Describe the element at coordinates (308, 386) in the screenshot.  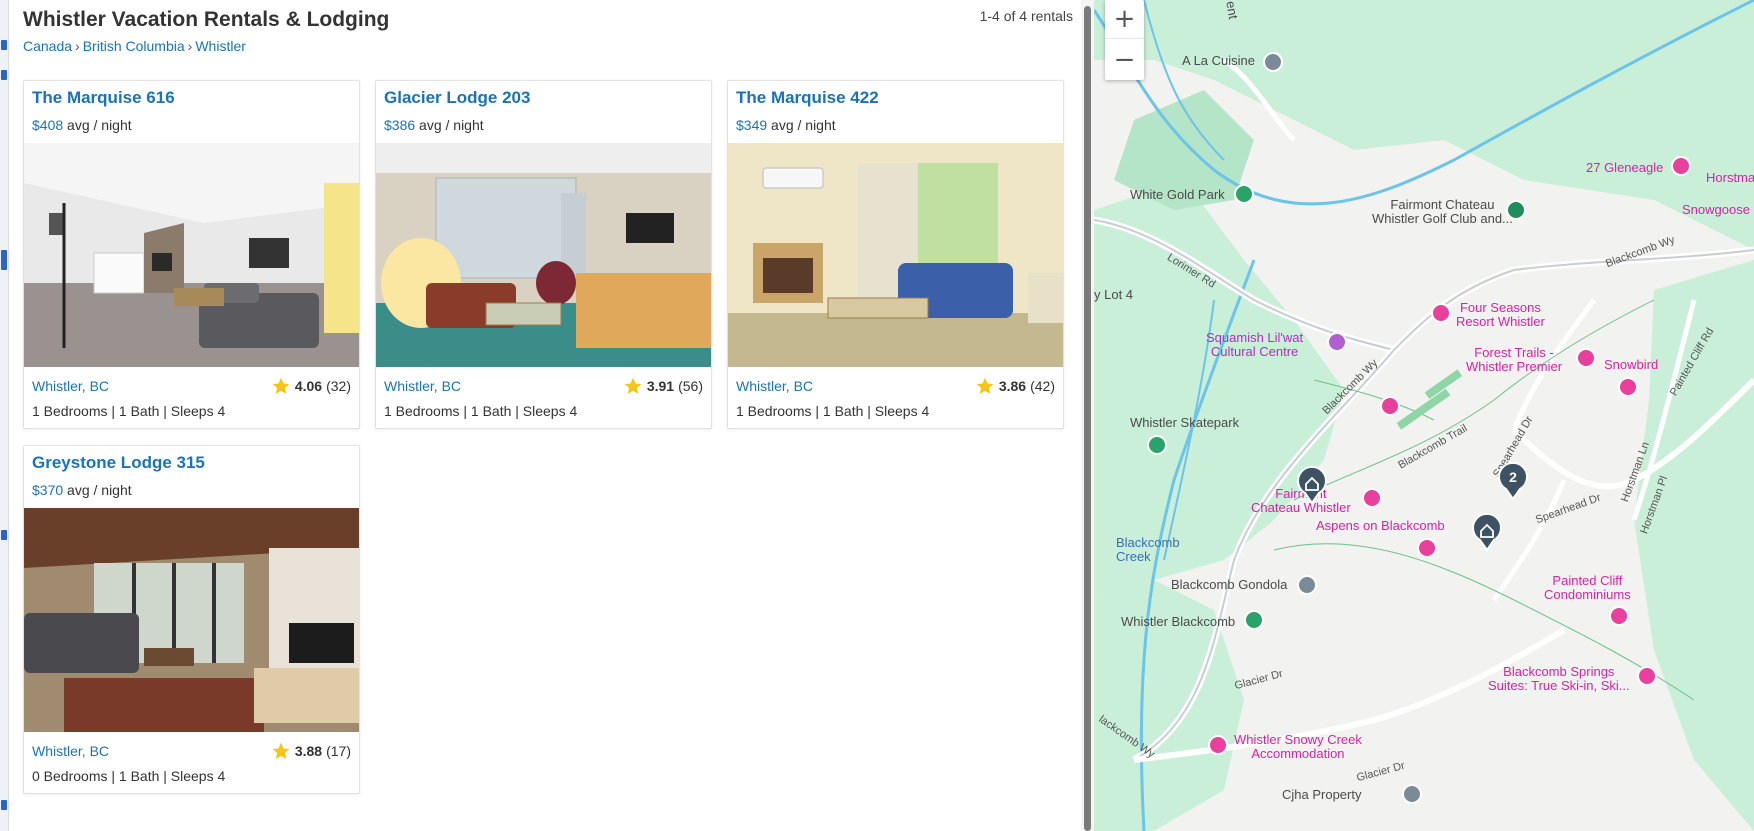
I see `rating-score: 4.06` at that location.